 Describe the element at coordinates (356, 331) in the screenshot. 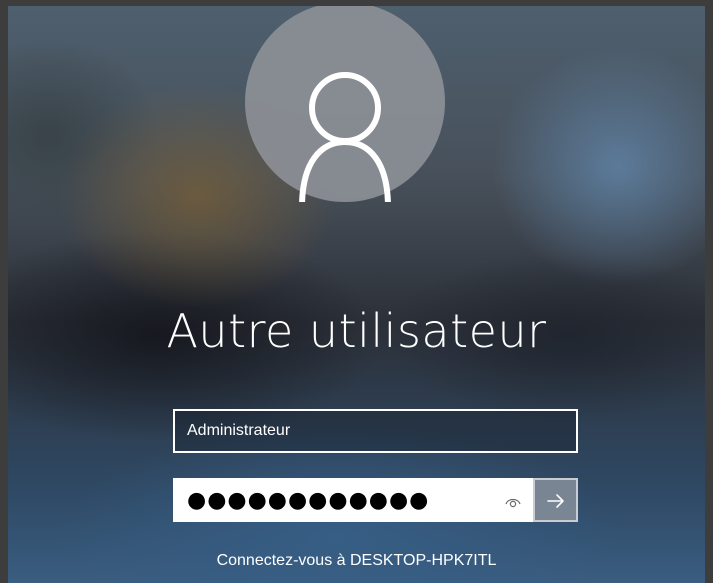

I see `user-display-name: Autre utilisateur` at that location.